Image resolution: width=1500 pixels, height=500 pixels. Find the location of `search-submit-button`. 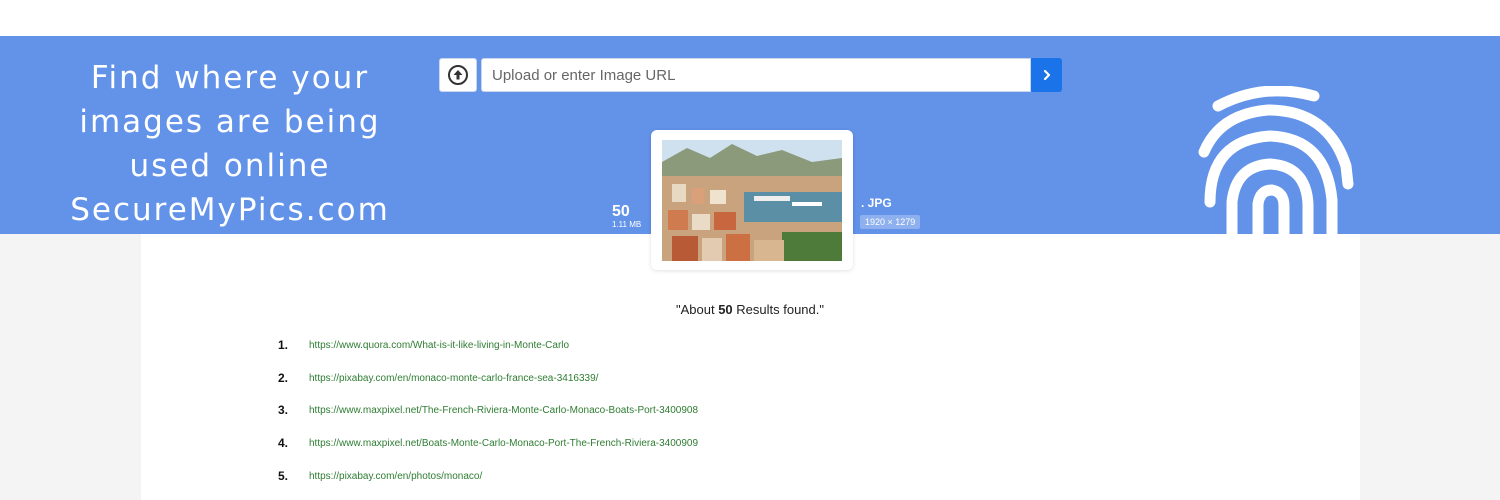

search-submit-button is located at coordinates (1046, 75).